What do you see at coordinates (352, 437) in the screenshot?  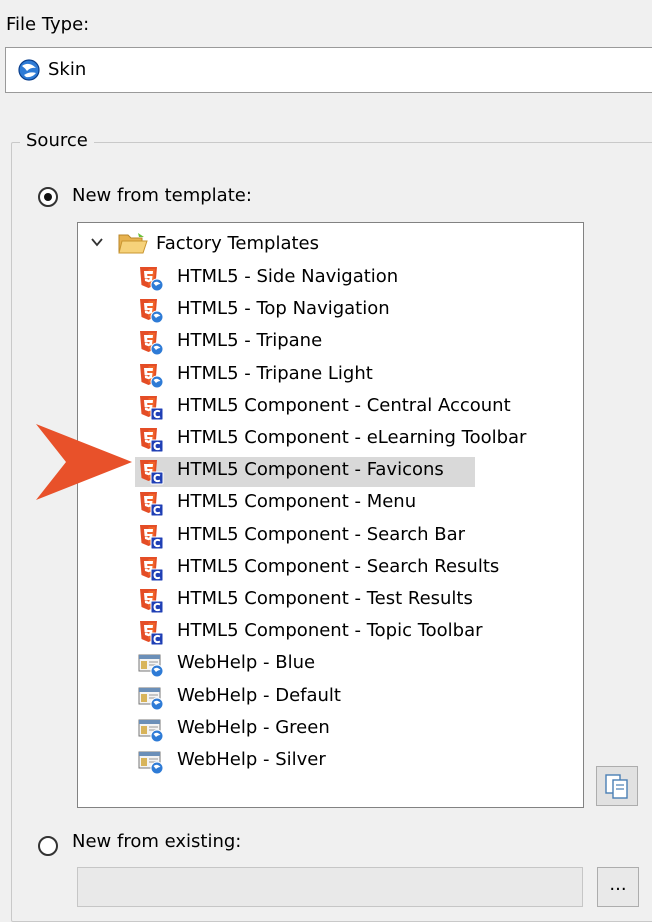 I see `tree-item-label: HTML5 Component - eLearning Toolbar` at bounding box center [352, 437].